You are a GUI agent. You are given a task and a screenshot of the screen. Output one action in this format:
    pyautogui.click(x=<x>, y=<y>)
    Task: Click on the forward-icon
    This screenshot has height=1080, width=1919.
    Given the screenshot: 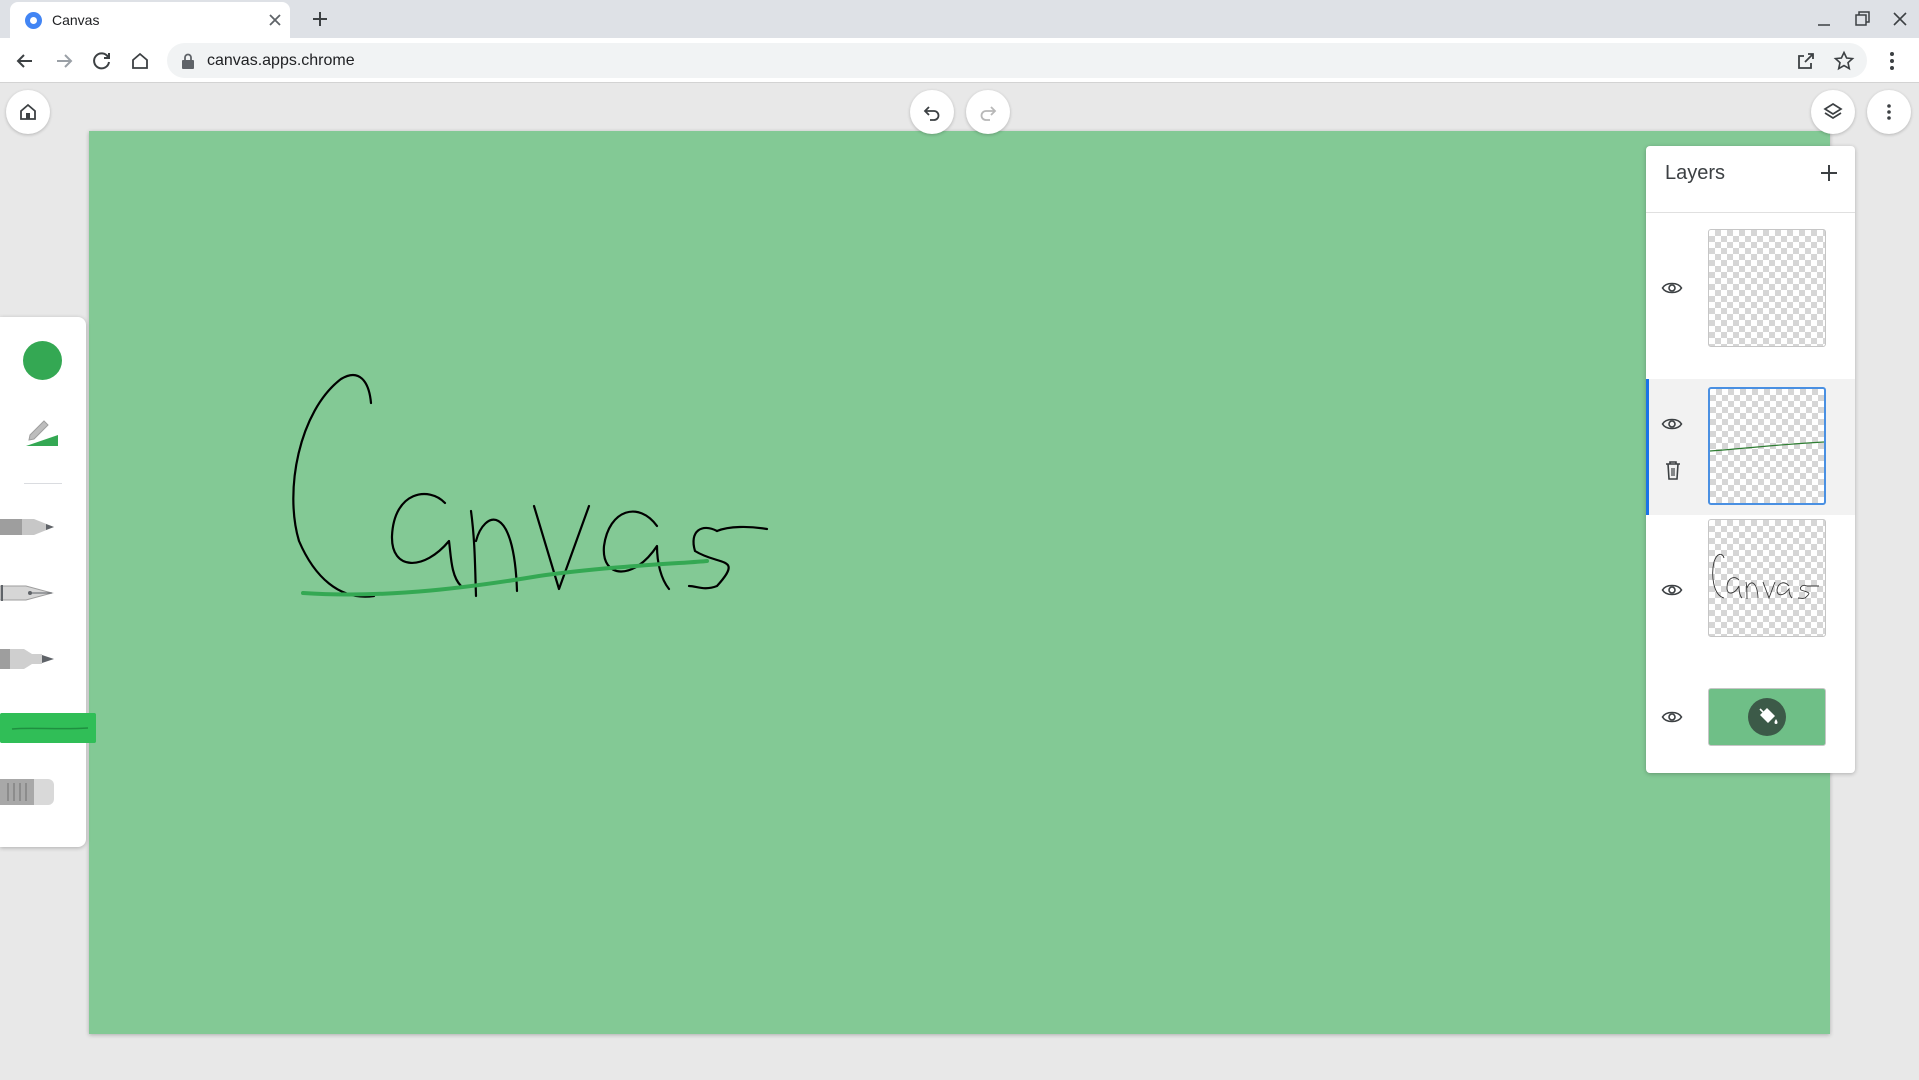 What is the action you would take?
    pyautogui.click(x=64, y=61)
    